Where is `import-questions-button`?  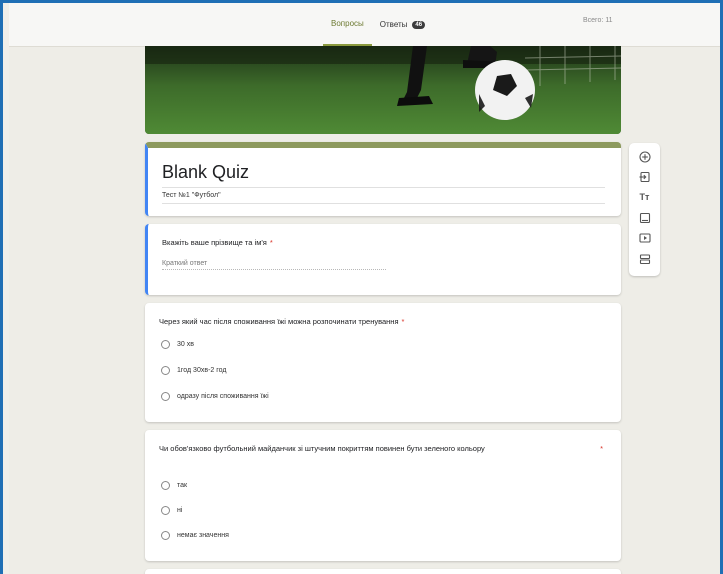
import-questions-button is located at coordinates (644, 177).